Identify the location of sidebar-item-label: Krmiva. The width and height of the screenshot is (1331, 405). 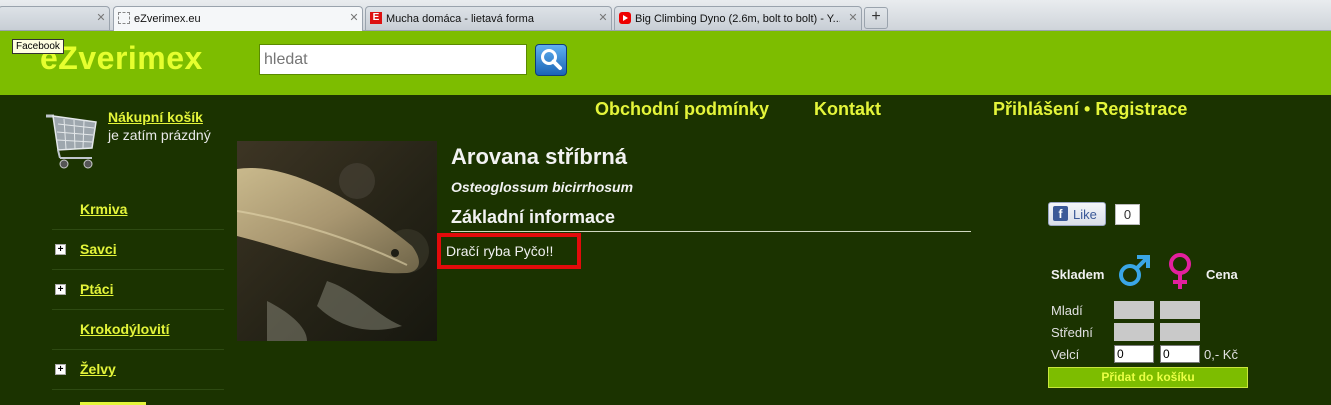
(103, 209).